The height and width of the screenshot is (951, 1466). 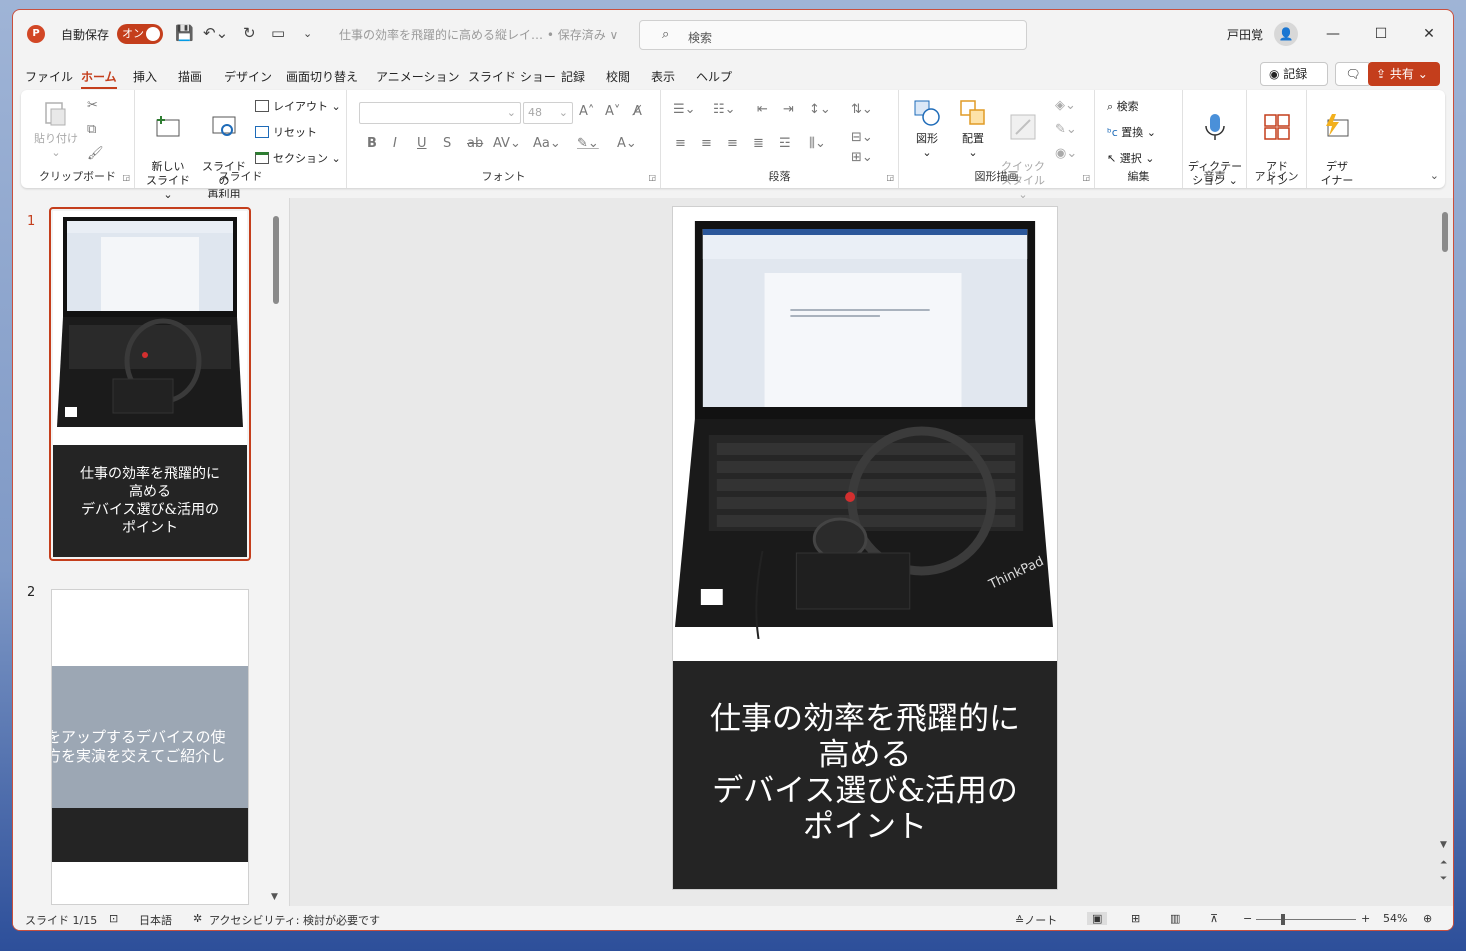 I want to click on tab-file: ファイル, so click(x=49, y=76).